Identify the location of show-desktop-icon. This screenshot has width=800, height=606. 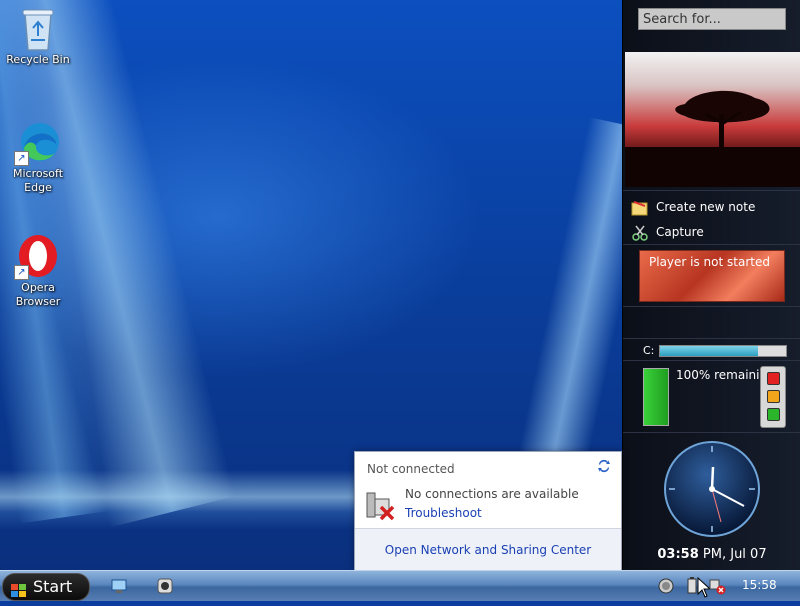
(119, 586).